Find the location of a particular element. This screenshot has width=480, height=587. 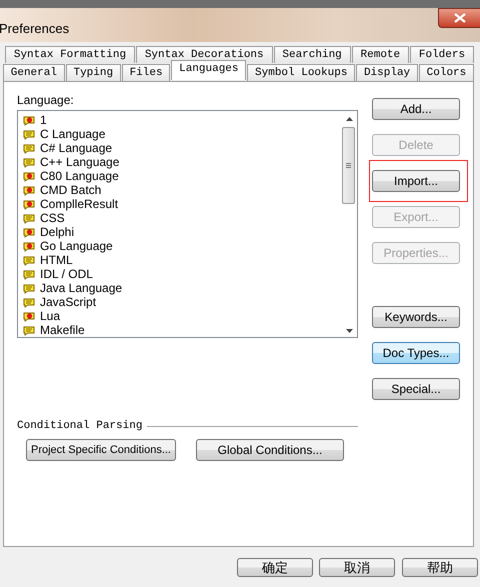

tab: Syntax Formatting is located at coordinates (70, 54).